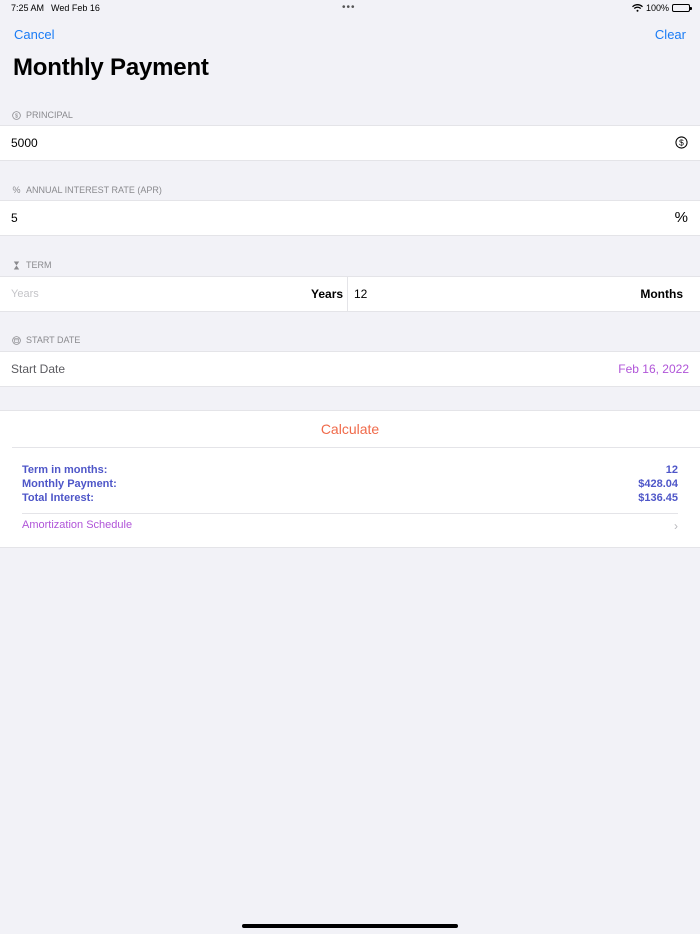 The height and width of the screenshot is (934, 700). I want to click on multitasking-dots-icon: •••, so click(349, 7).